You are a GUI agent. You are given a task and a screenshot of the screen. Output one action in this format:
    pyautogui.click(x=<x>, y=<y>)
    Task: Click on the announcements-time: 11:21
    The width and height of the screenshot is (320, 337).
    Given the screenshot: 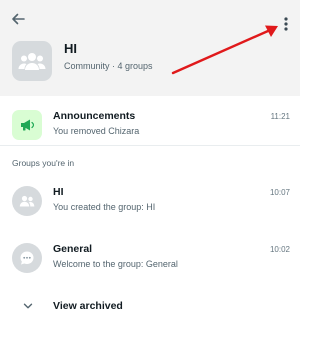 What is the action you would take?
    pyautogui.click(x=280, y=116)
    